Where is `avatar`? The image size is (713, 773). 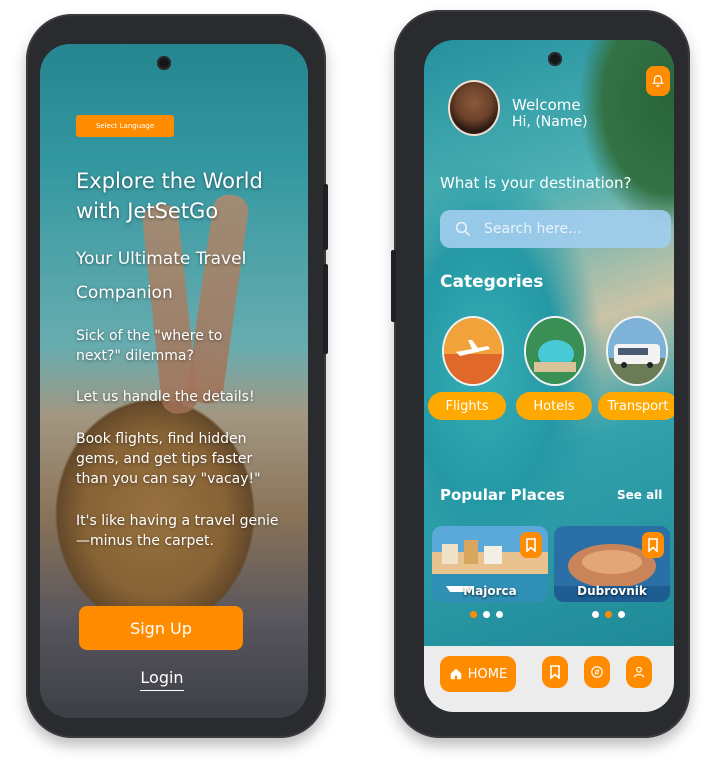
avatar is located at coordinates (474, 108).